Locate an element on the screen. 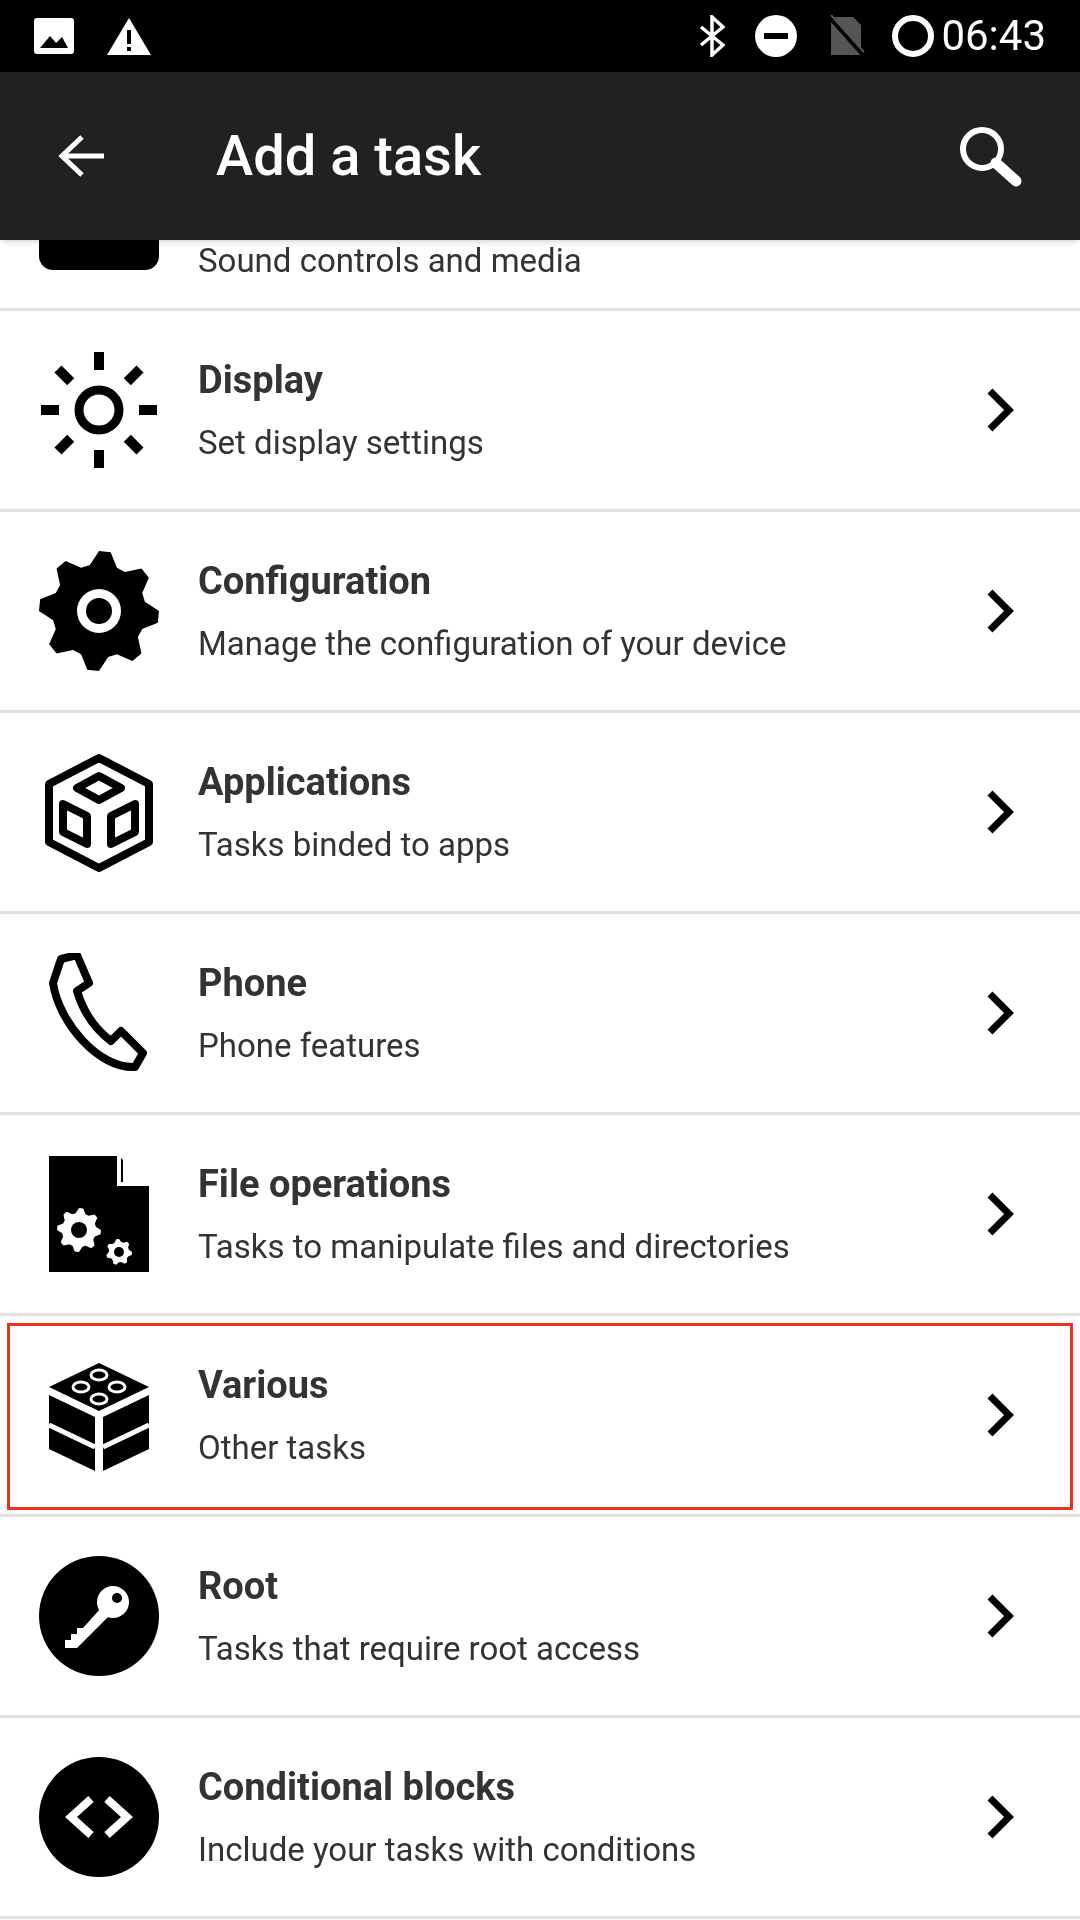 The width and height of the screenshot is (1080, 1920). item-title: Phone is located at coordinates (253, 983).